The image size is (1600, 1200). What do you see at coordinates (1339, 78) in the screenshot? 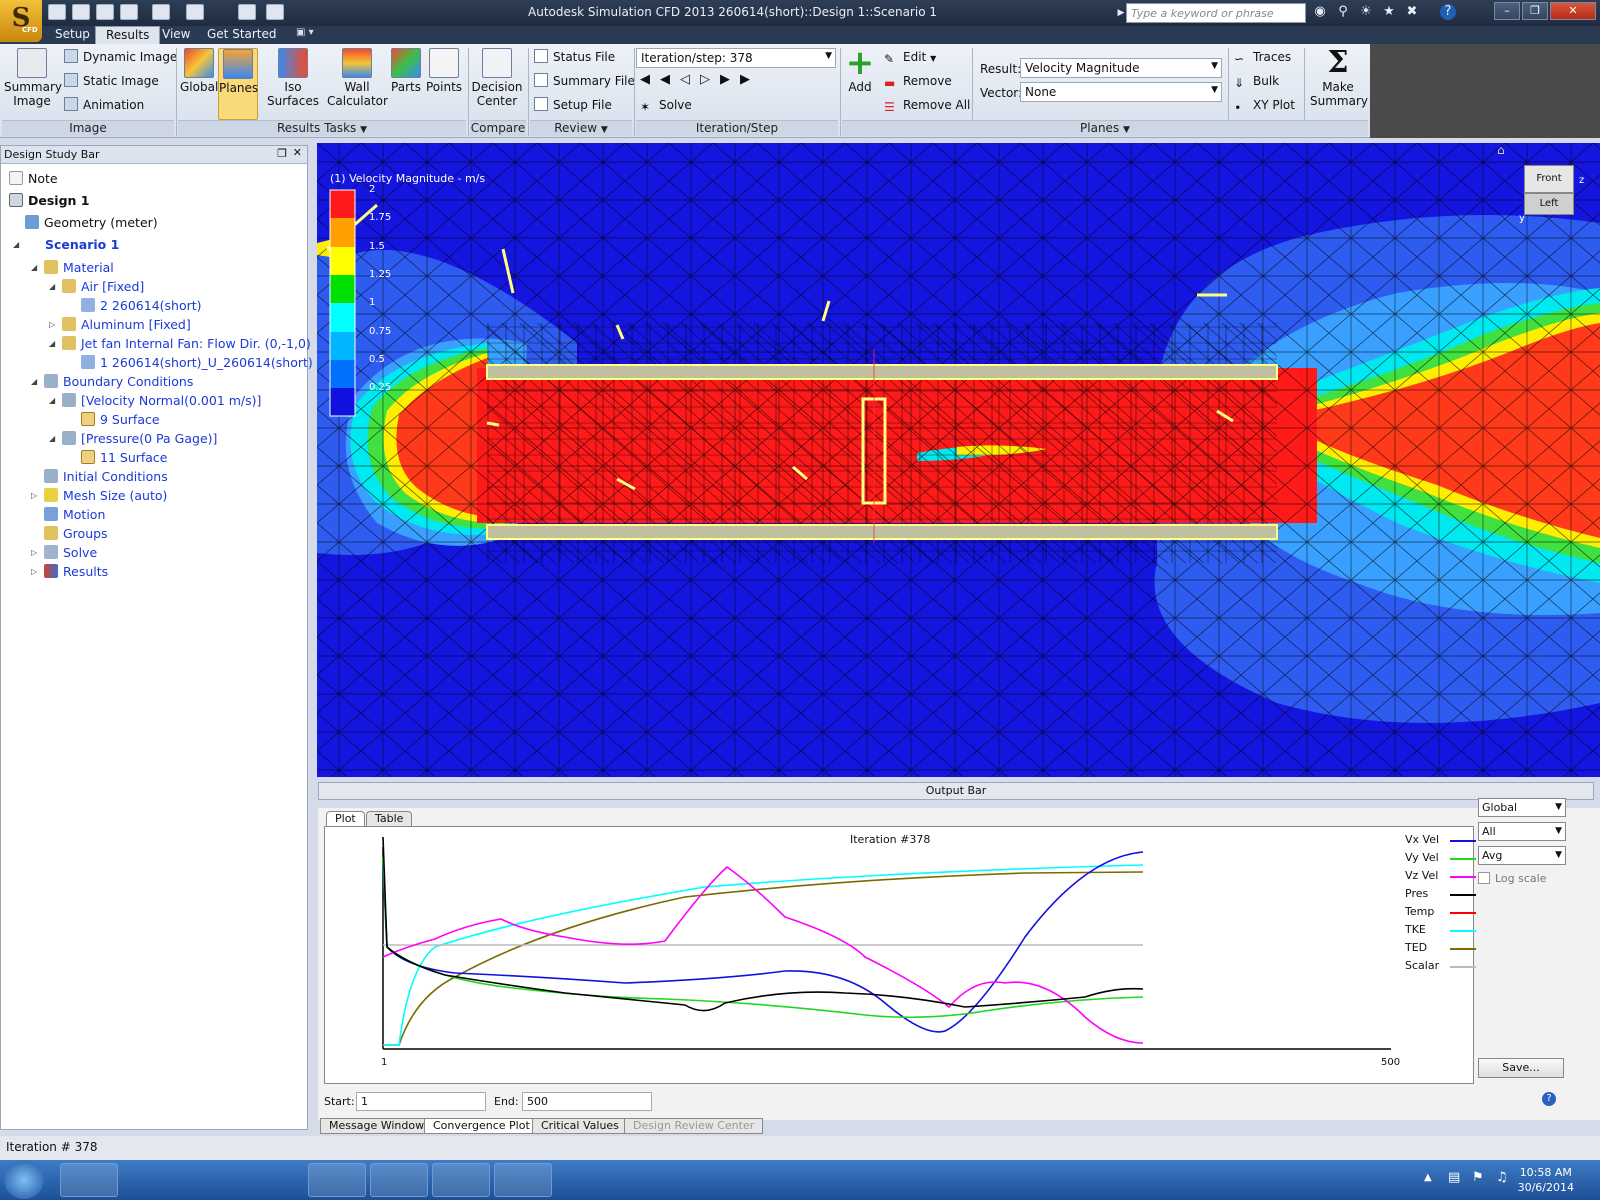
I see `make-summary-button: Σ Make Summary` at bounding box center [1339, 78].